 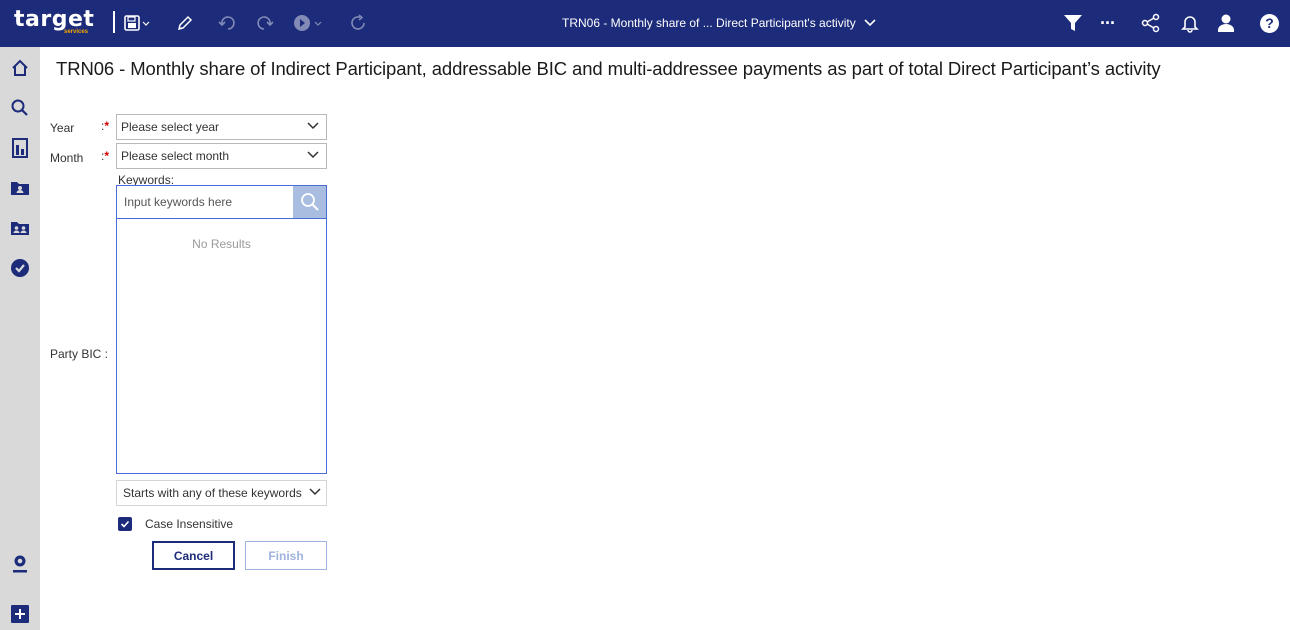 I want to click on profile-icon, so click(x=20, y=564).